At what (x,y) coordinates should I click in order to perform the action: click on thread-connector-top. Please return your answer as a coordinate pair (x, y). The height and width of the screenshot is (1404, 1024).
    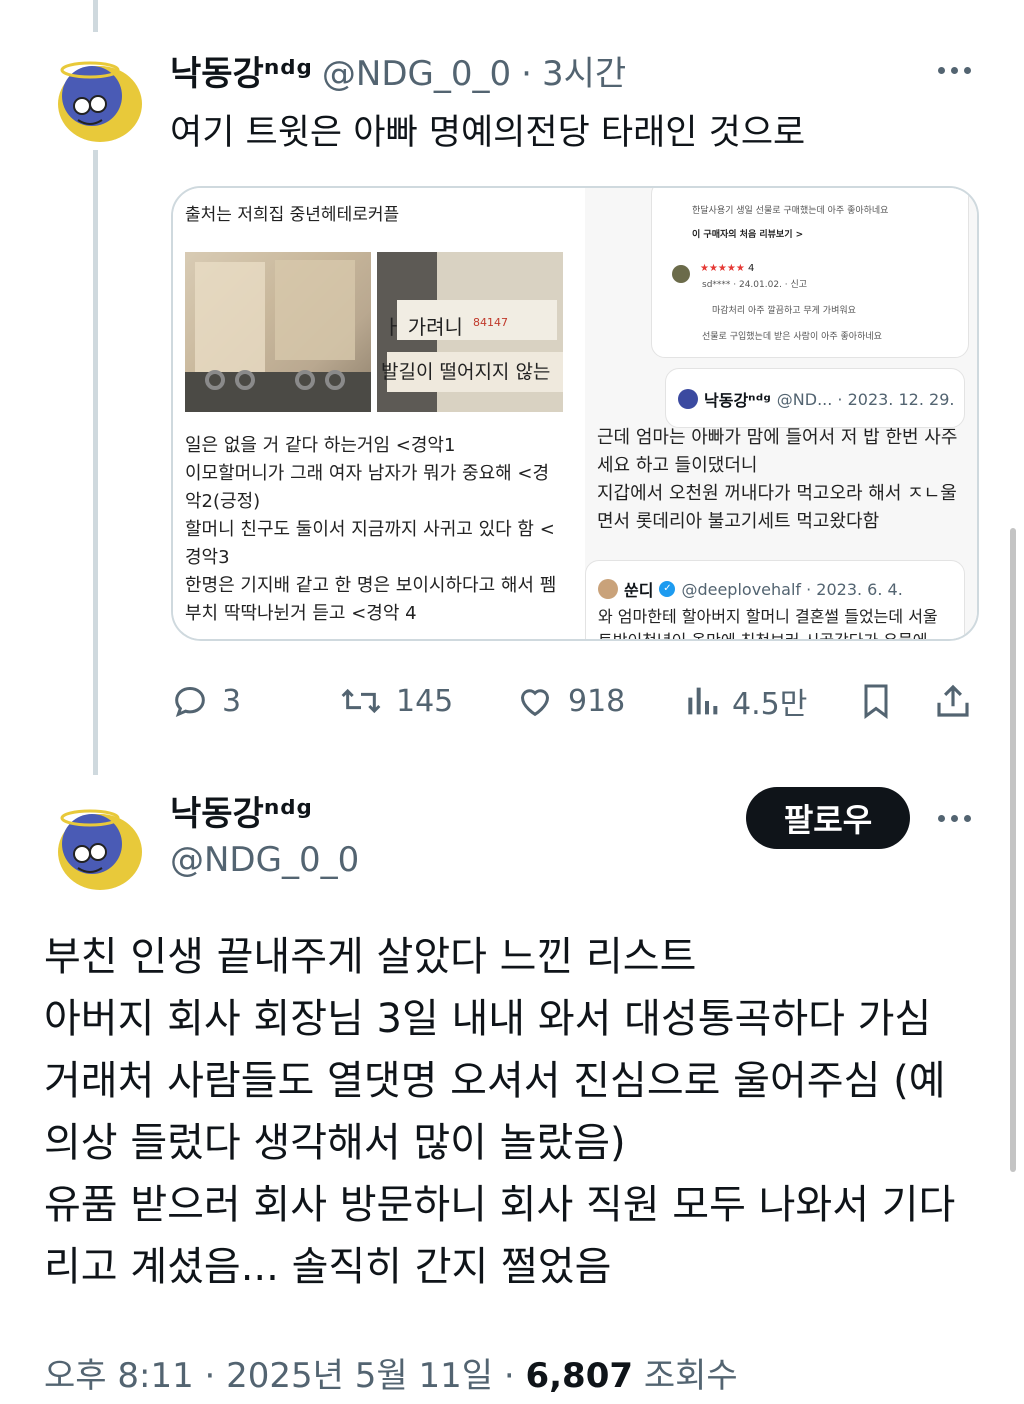
    Looking at the image, I should click on (95, 16).